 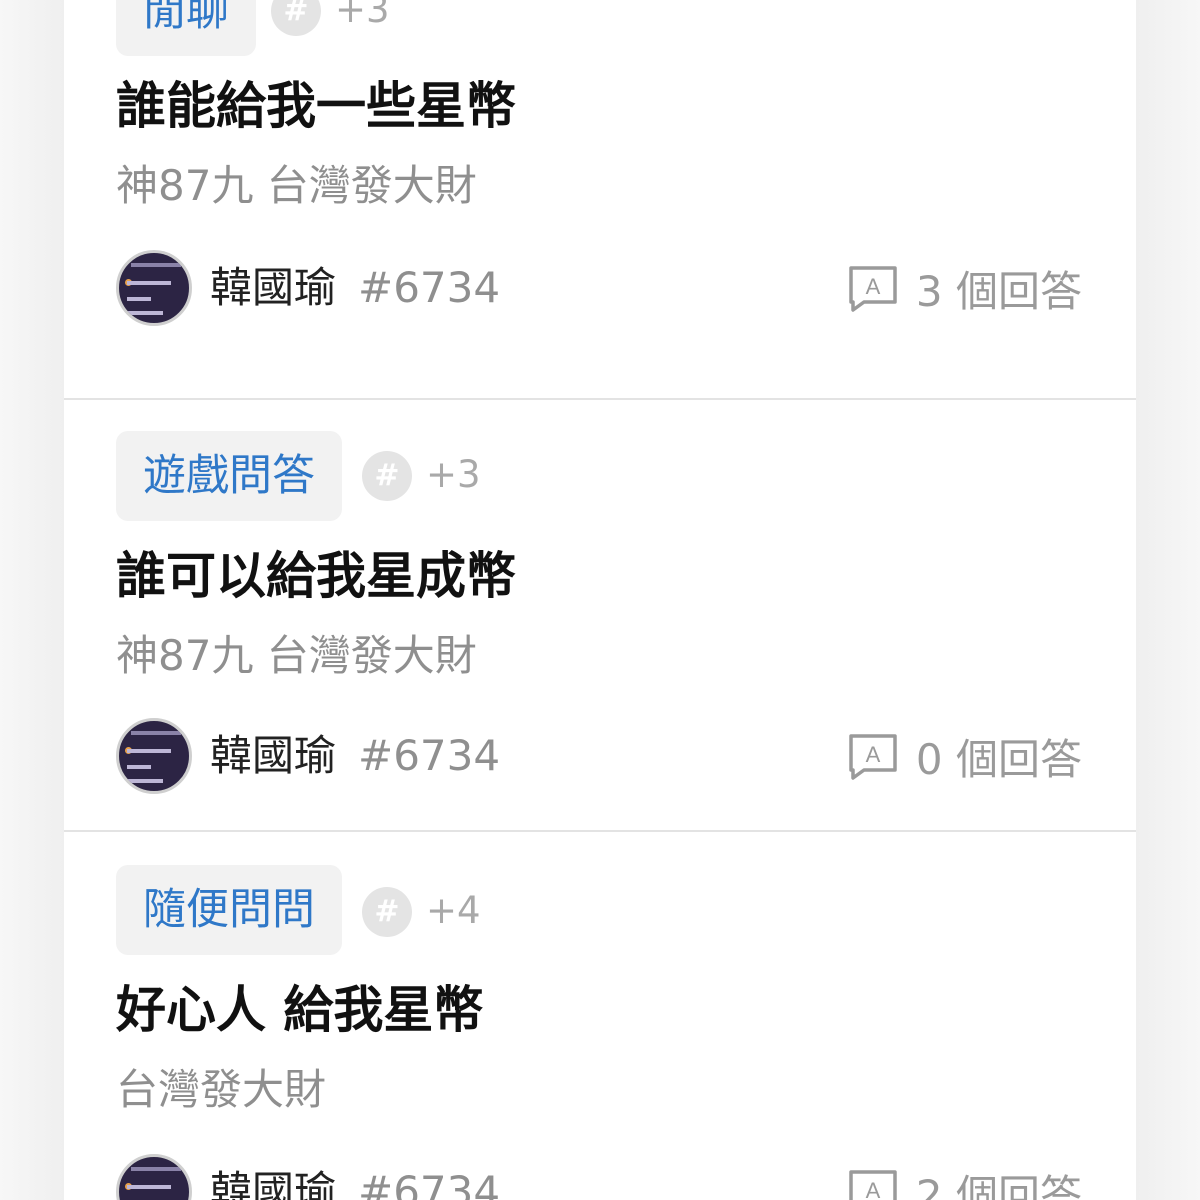 I want to click on page-margin-right, so click(x=1168, y=600).